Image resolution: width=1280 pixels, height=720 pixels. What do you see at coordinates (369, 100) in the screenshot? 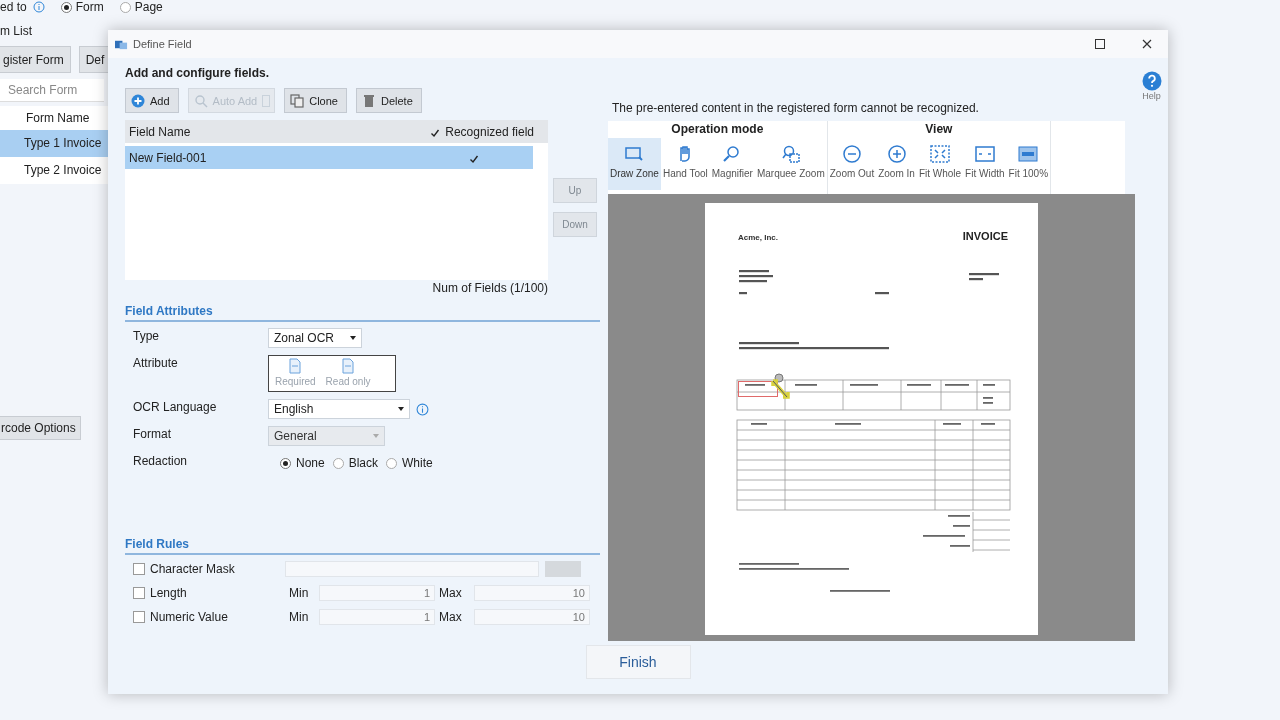
I see `trash-icon` at bounding box center [369, 100].